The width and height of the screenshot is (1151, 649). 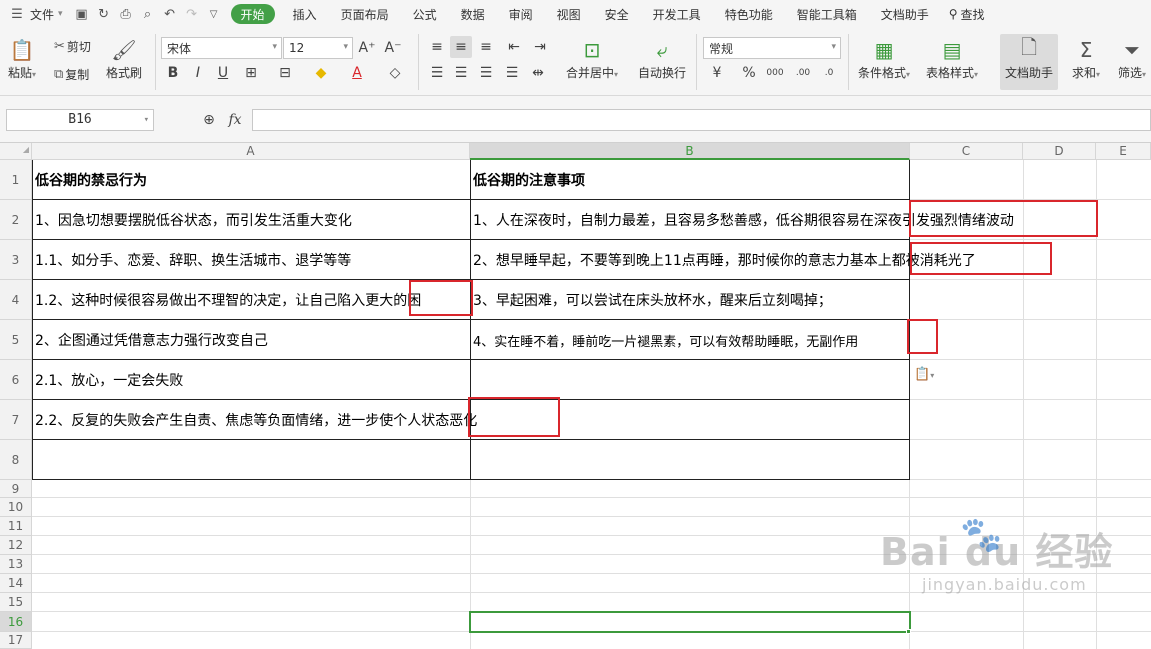 I want to click on row-header-15: 15, so click(x=16, y=602).